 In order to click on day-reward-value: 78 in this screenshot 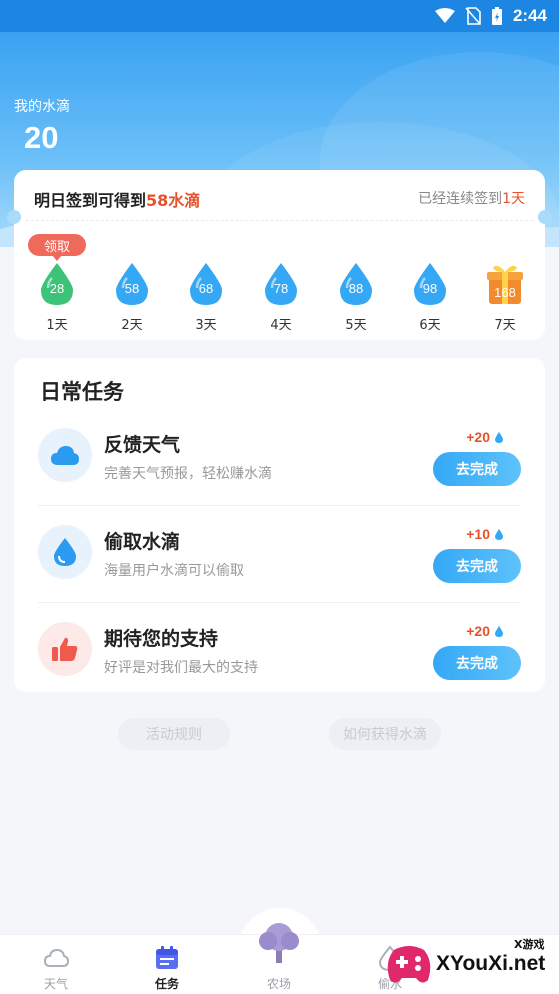, I will do `click(281, 288)`.